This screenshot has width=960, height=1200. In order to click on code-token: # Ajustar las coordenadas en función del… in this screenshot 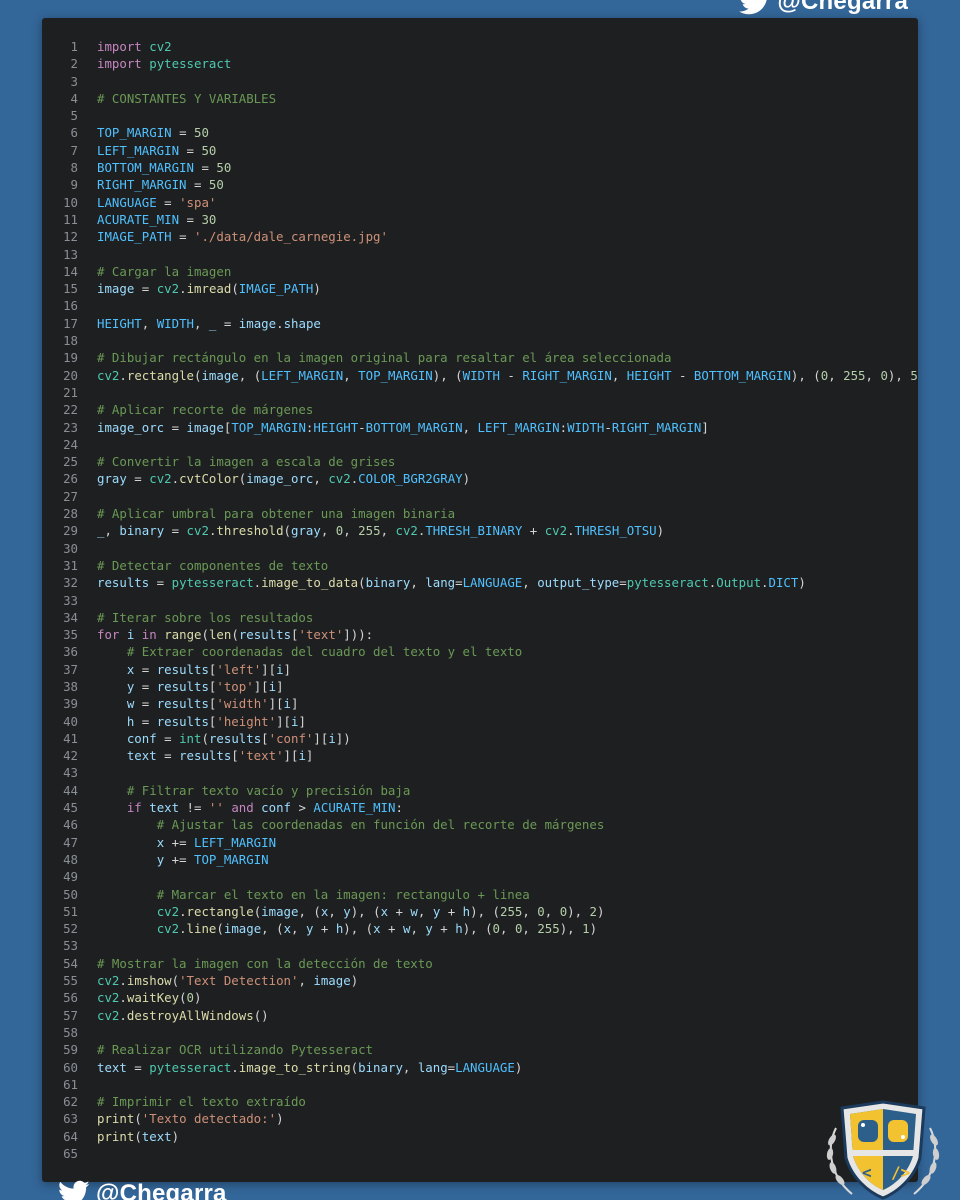, I will do `click(380, 825)`.